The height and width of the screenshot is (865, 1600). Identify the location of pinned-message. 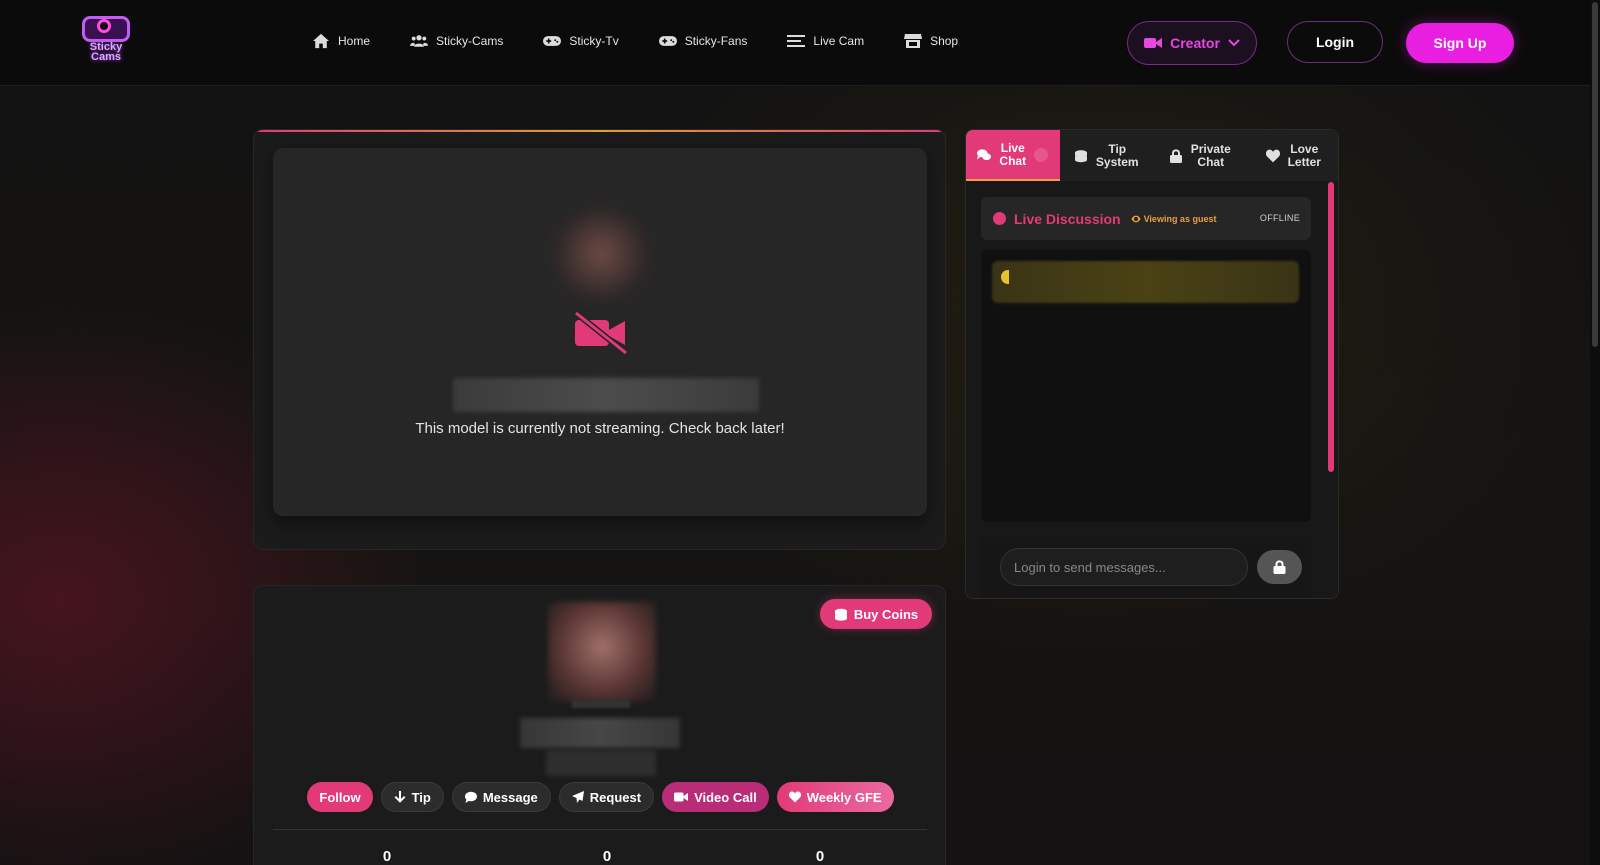
(1145, 282).